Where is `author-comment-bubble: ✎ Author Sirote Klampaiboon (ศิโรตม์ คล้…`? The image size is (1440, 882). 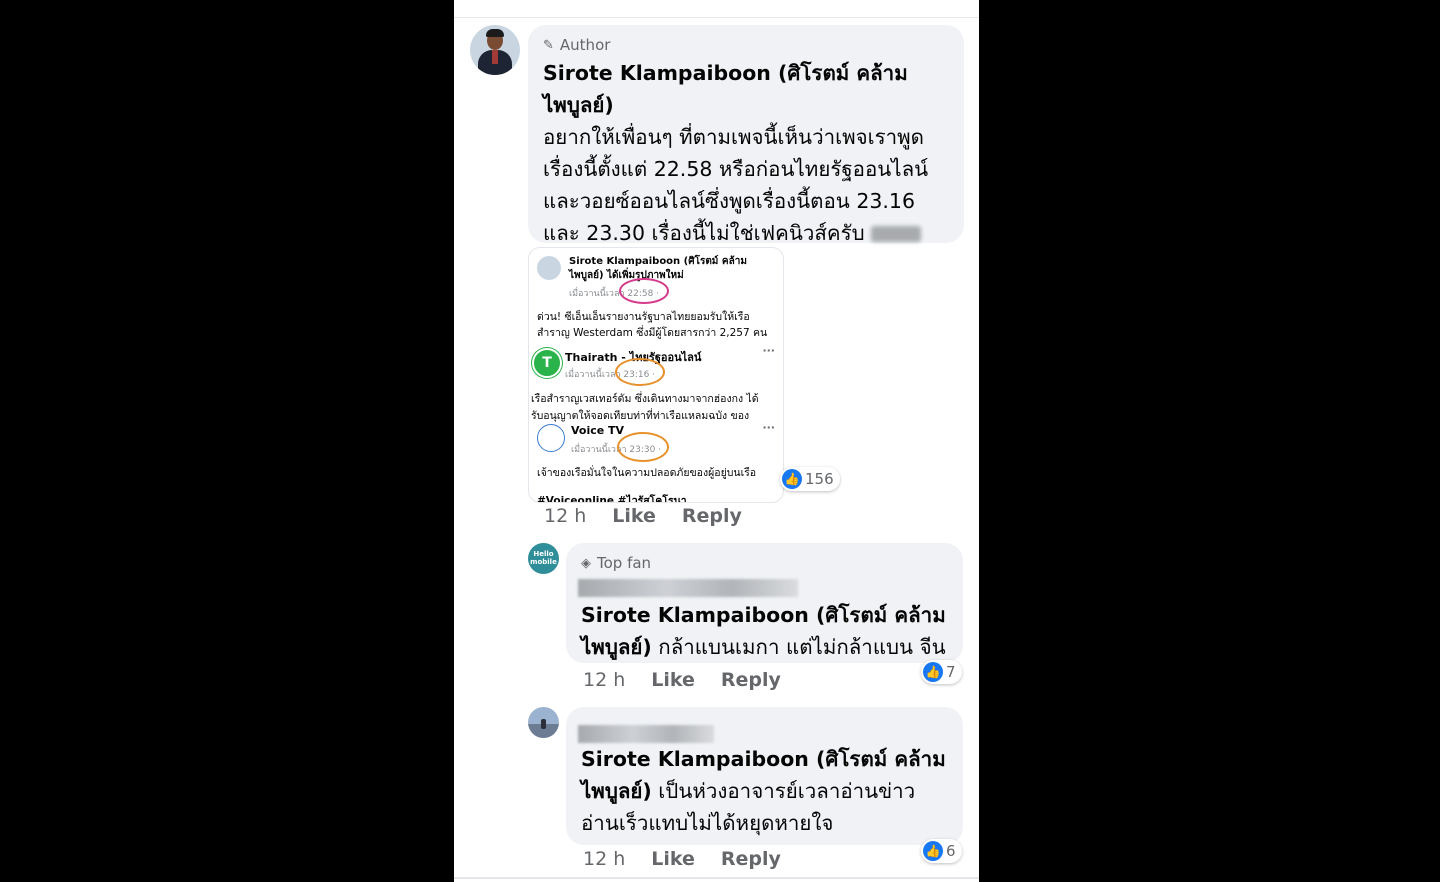
author-comment-bubble: ✎ Author Sirote Klampaiboon (ศิโรตม์ คล้… is located at coordinates (746, 149).